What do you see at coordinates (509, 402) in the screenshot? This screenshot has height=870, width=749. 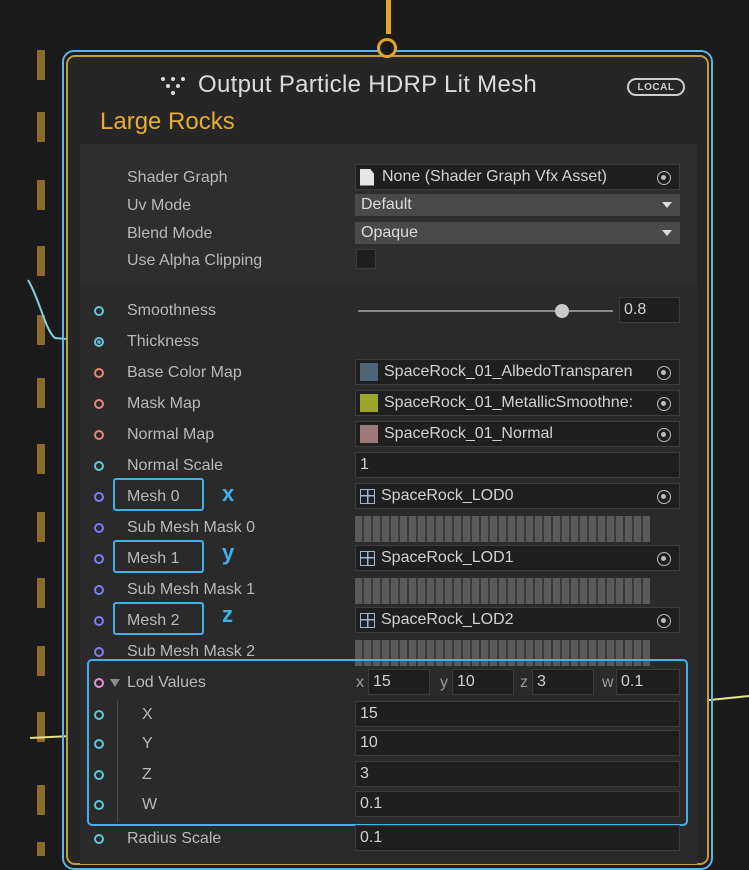 I see `mask-map-value: SpaceRock_01_MetallicSmoothne:` at bounding box center [509, 402].